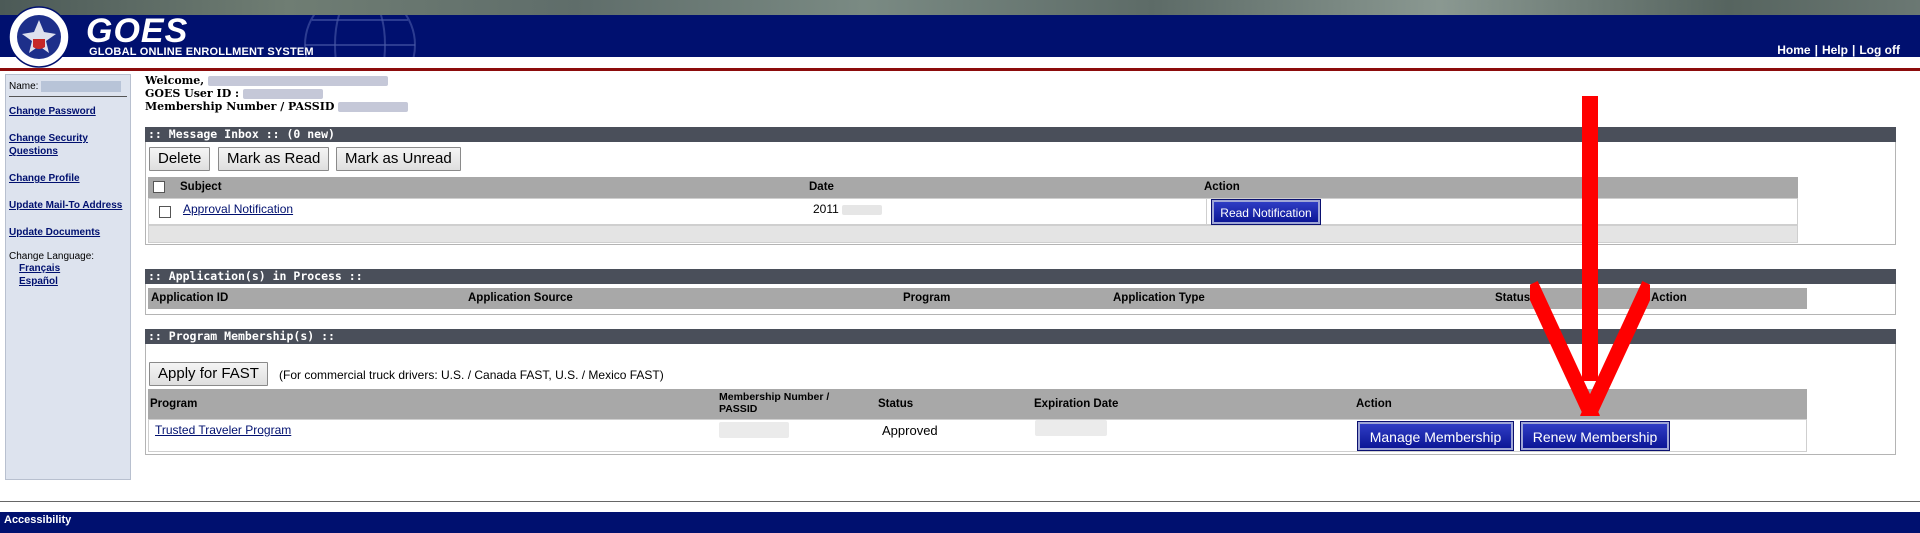 This screenshot has height=533, width=1920. I want to click on top-links: Home | Help | Log off, so click(1838, 50).